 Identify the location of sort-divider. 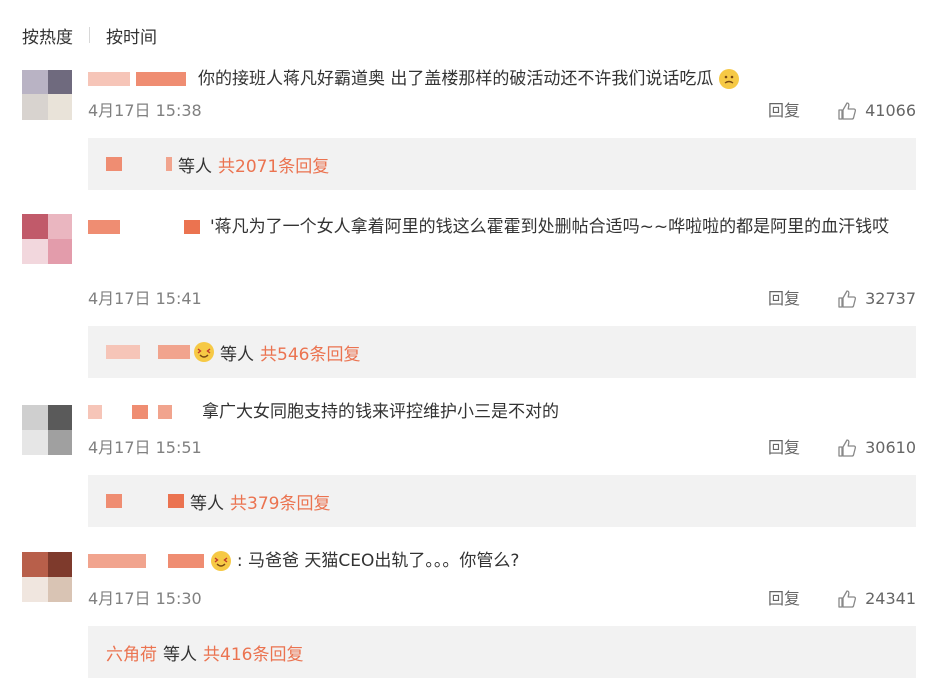
(89, 35).